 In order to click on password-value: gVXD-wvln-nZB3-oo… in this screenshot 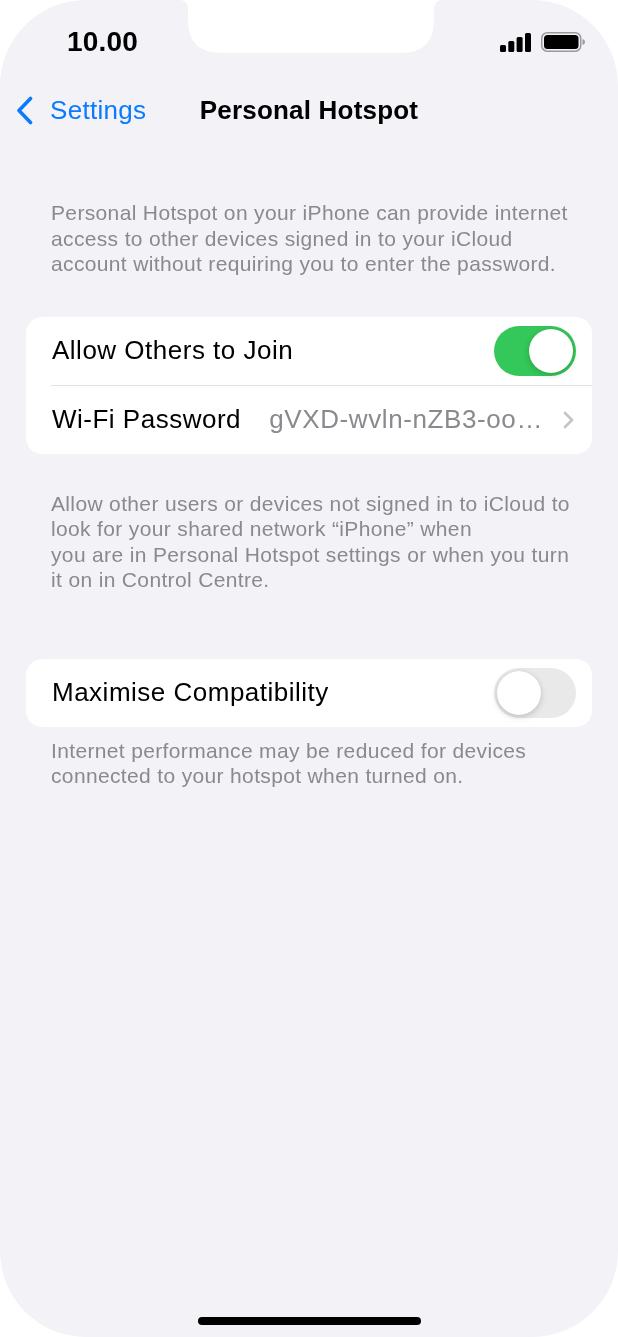, I will do `click(406, 419)`.